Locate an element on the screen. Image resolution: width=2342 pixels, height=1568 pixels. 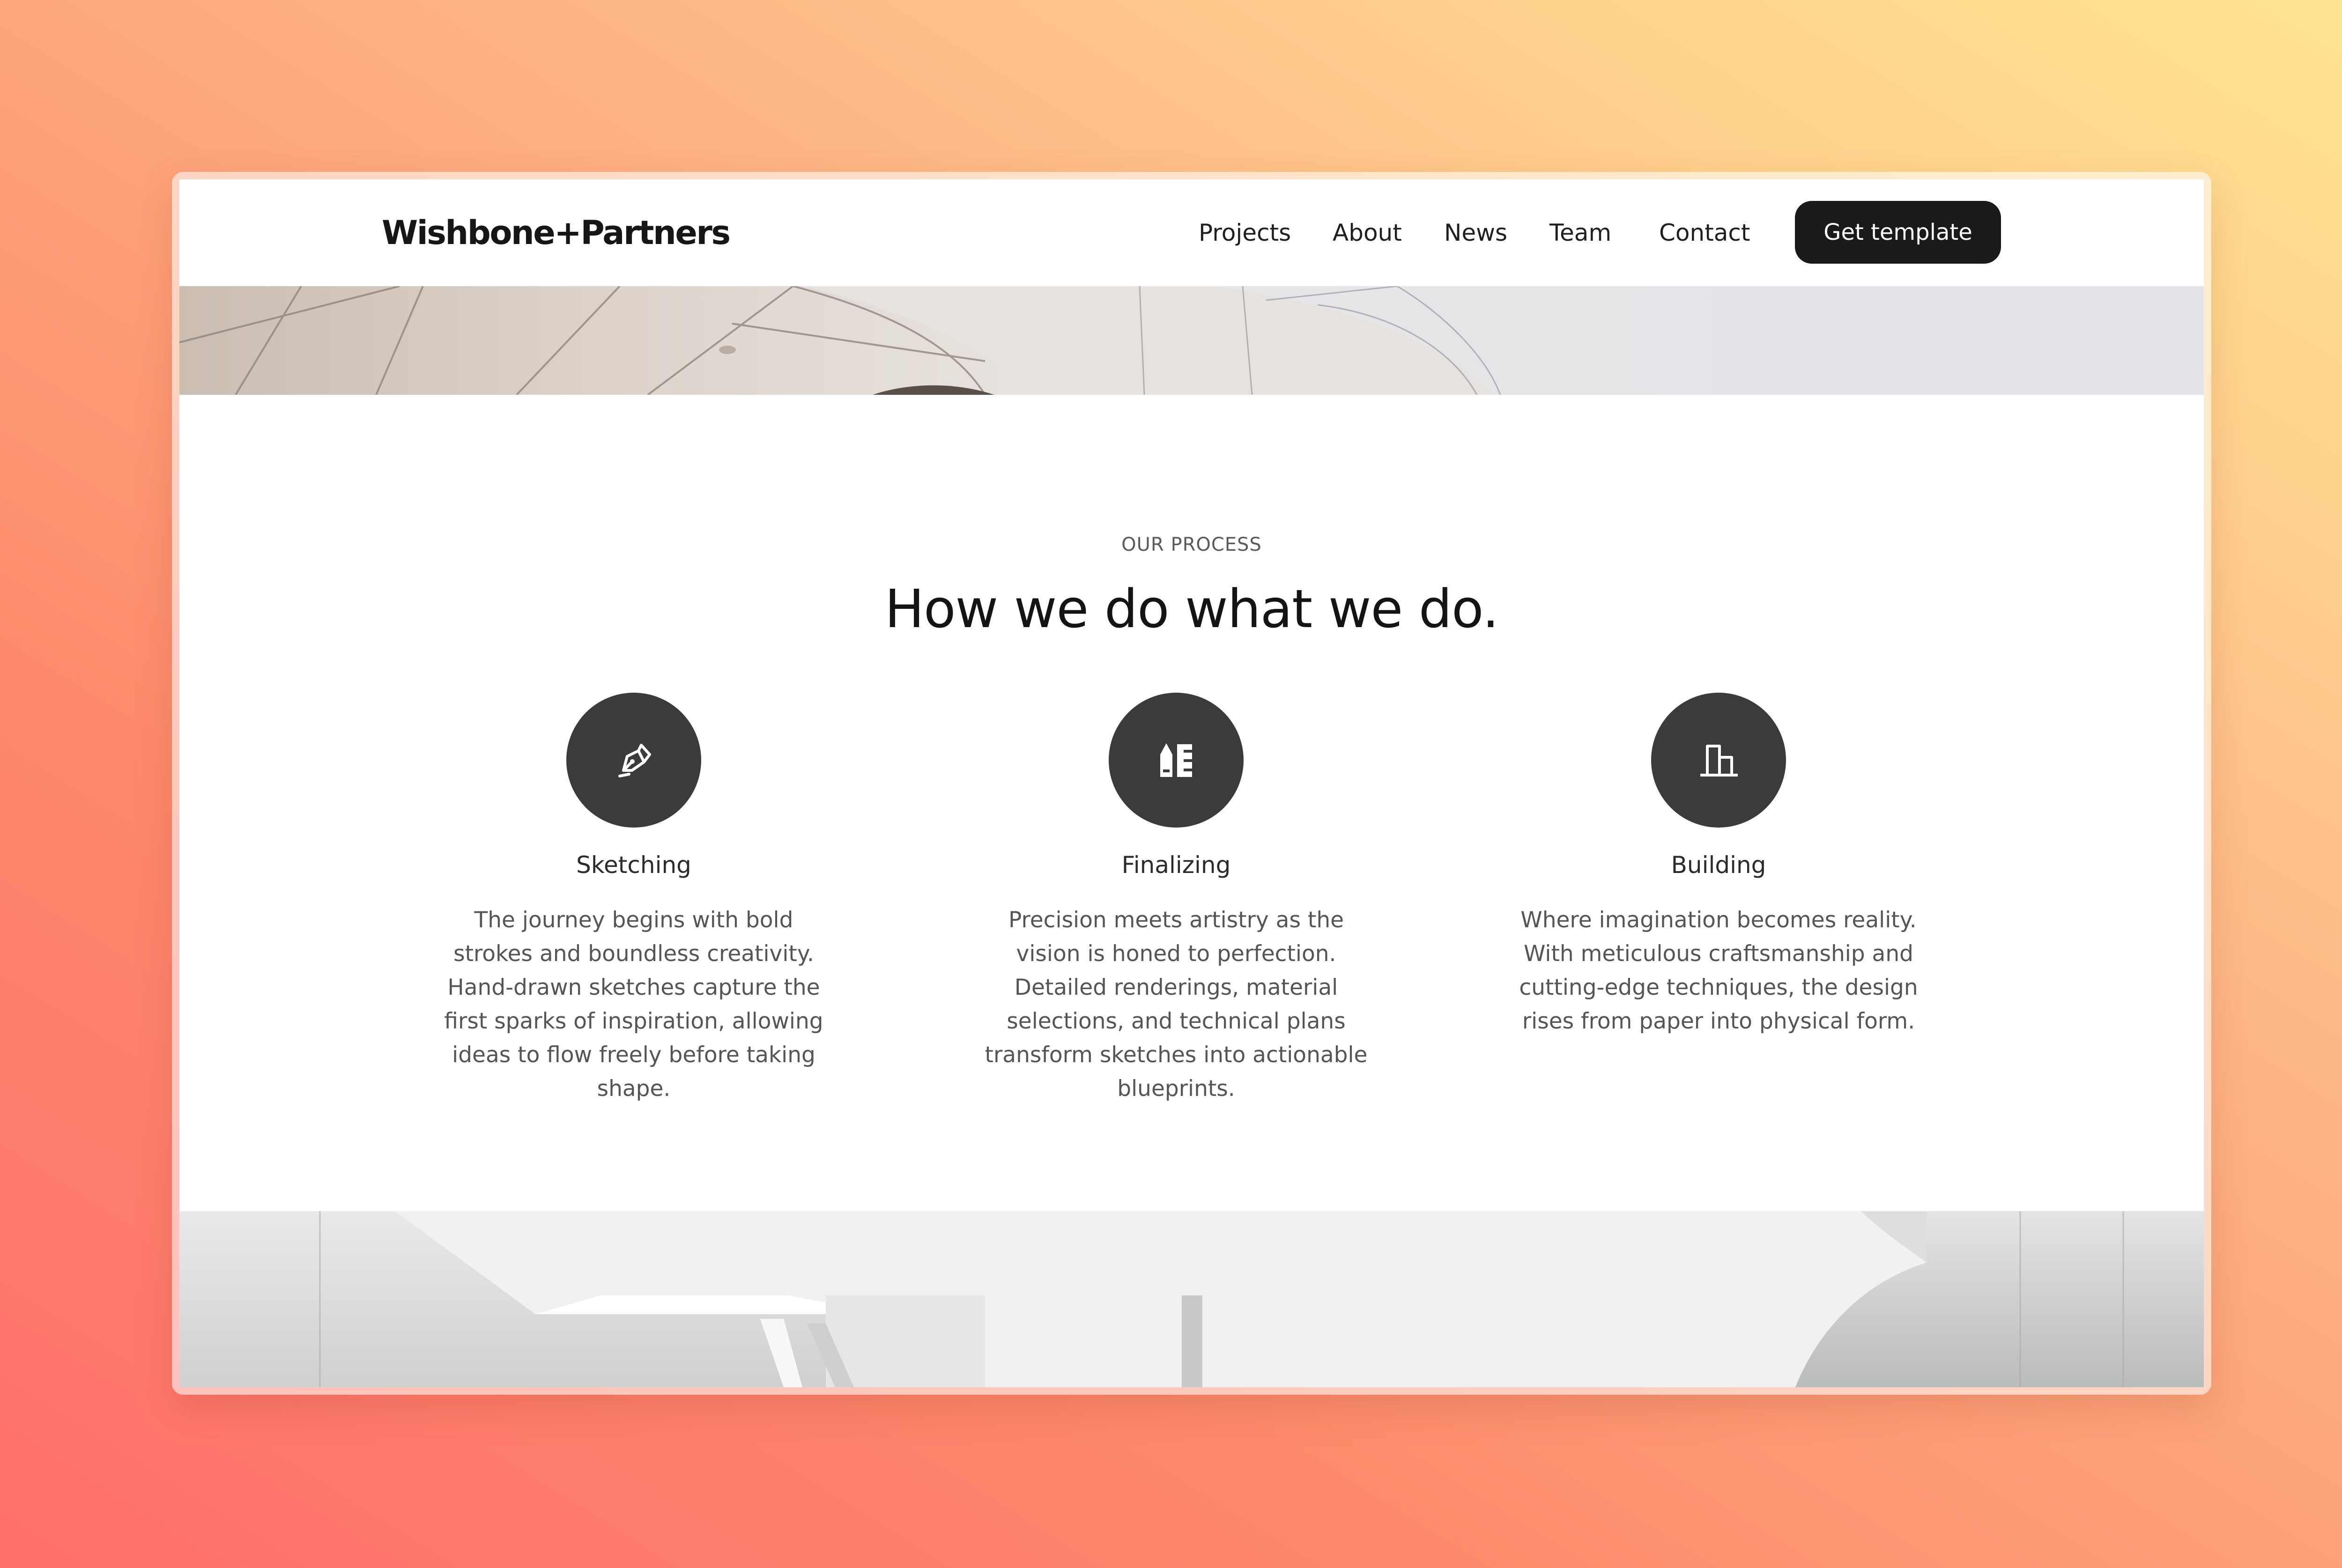
nav-link-projects: Projects is located at coordinates (1245, 233).